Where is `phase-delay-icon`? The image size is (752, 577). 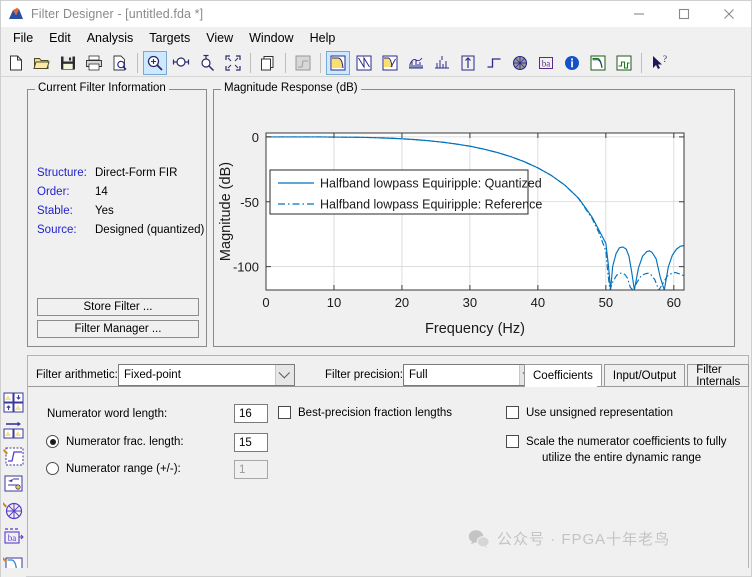
phase-delay-icon is located at coordinates (442, 63).